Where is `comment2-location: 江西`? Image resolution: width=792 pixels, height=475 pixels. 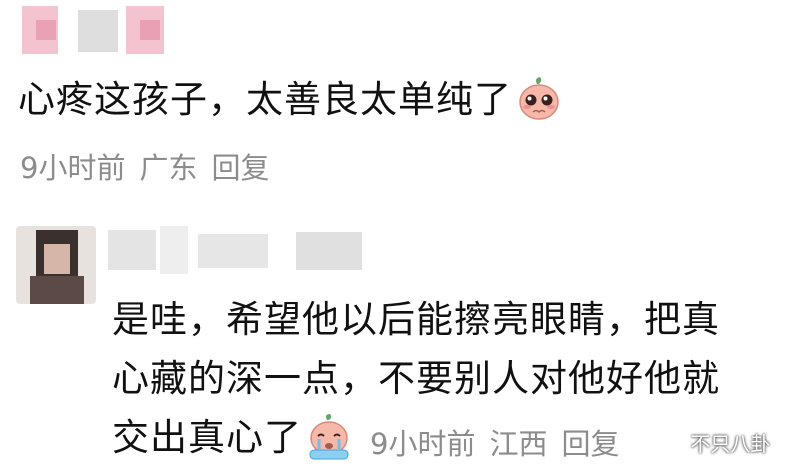 comment2-location: 江西 is located at coordinates (518, 444).